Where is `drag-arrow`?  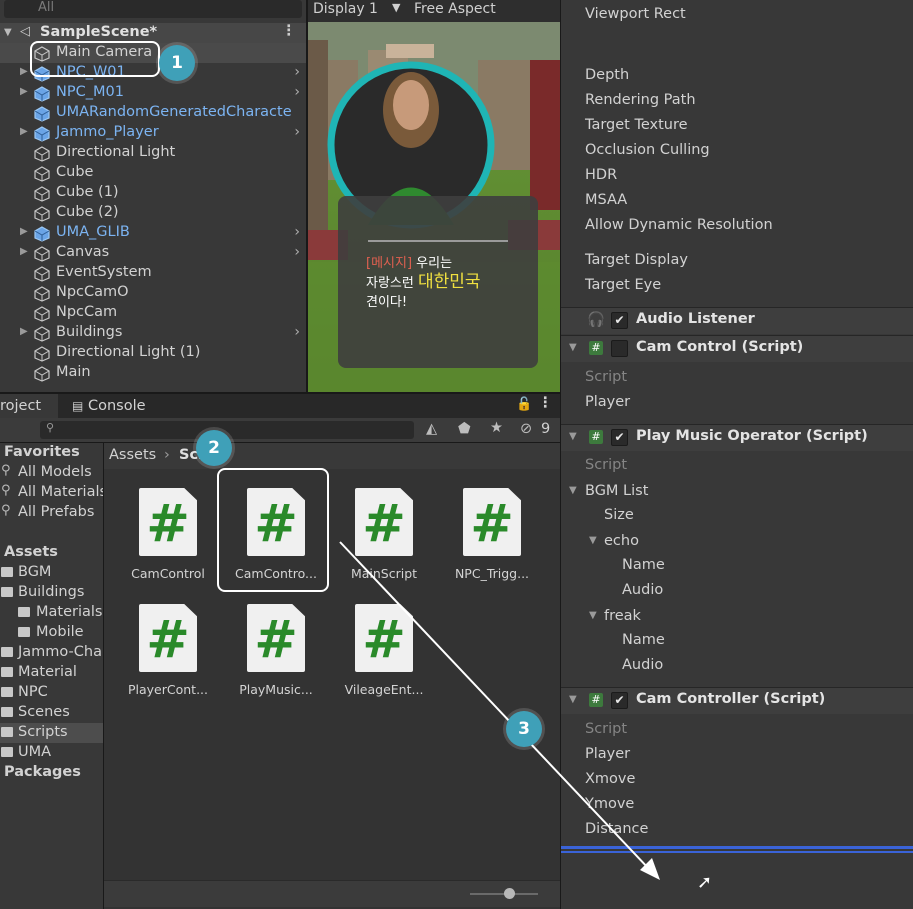 drag-arrow is located at coordinates (499, 710).